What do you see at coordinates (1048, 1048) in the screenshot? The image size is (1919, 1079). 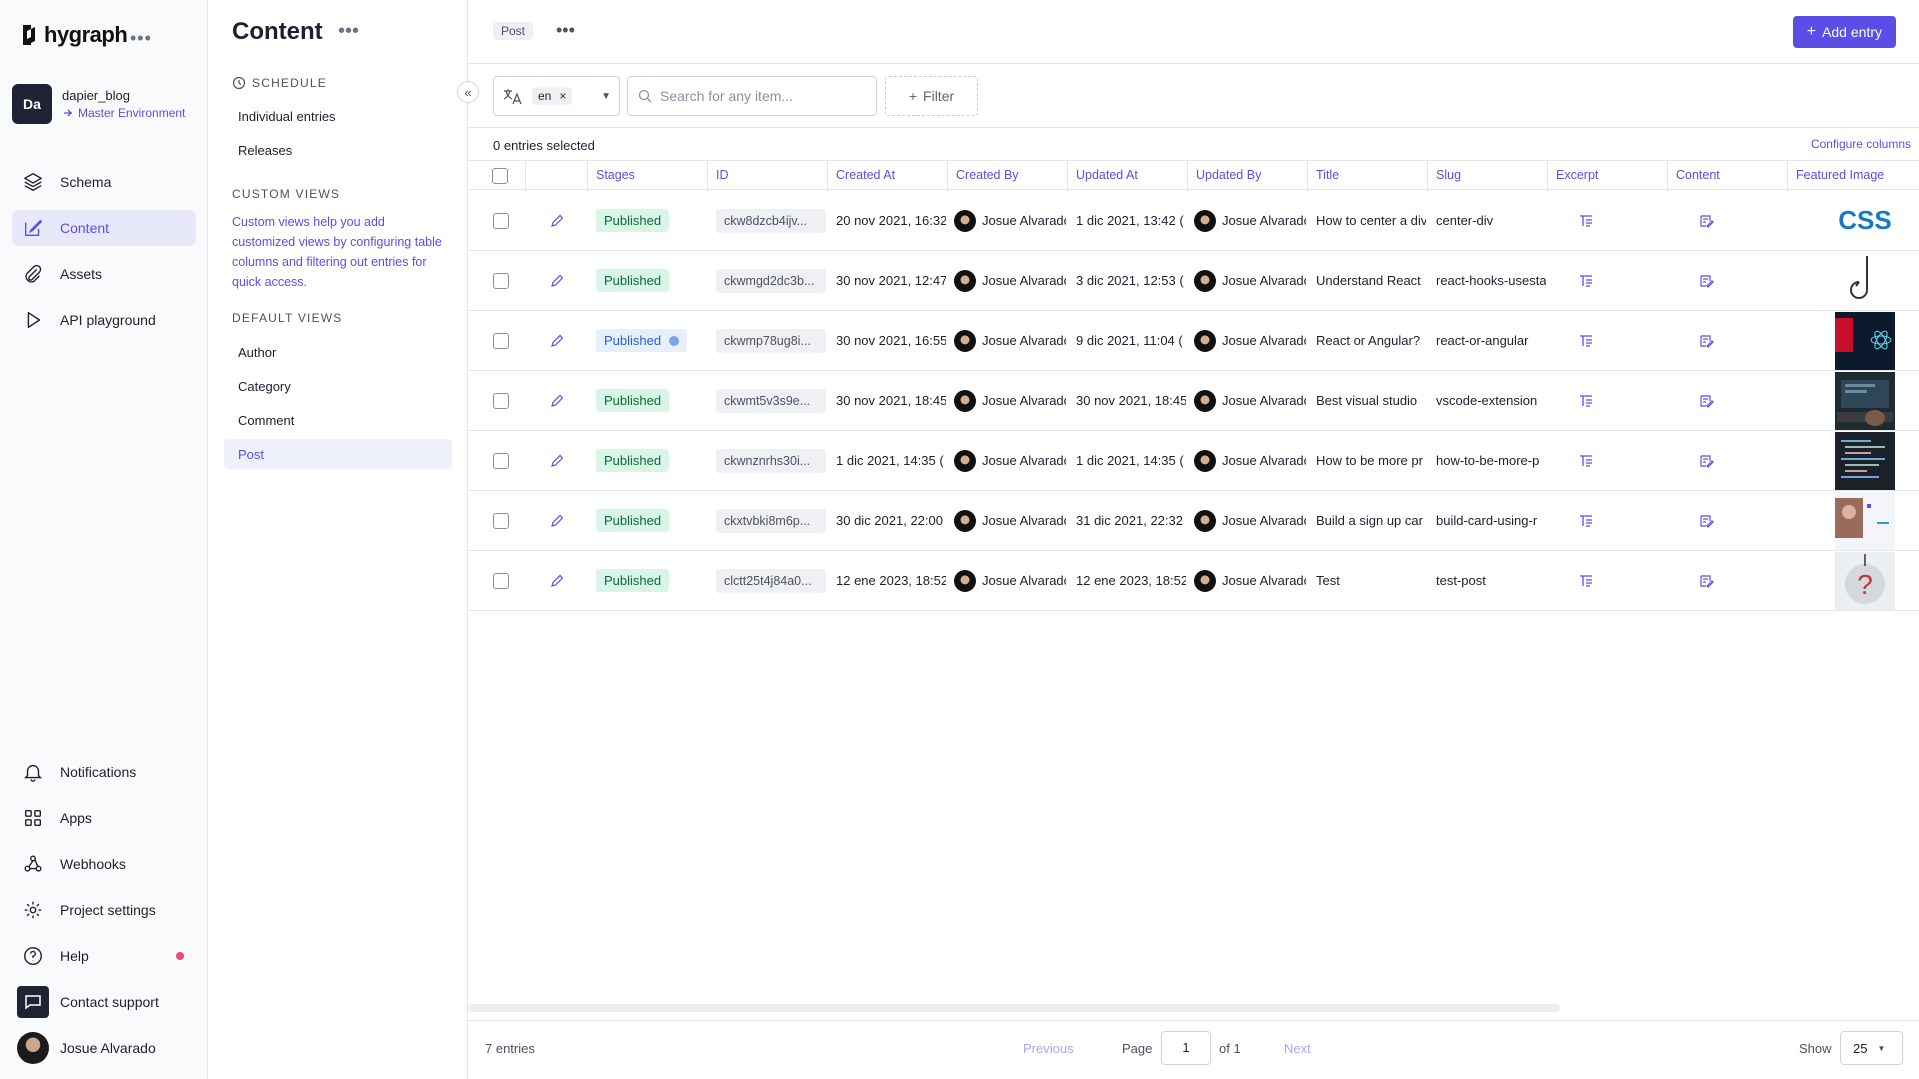 I see `previous-page-button: Previous` at bounding box center [1048, 1048].